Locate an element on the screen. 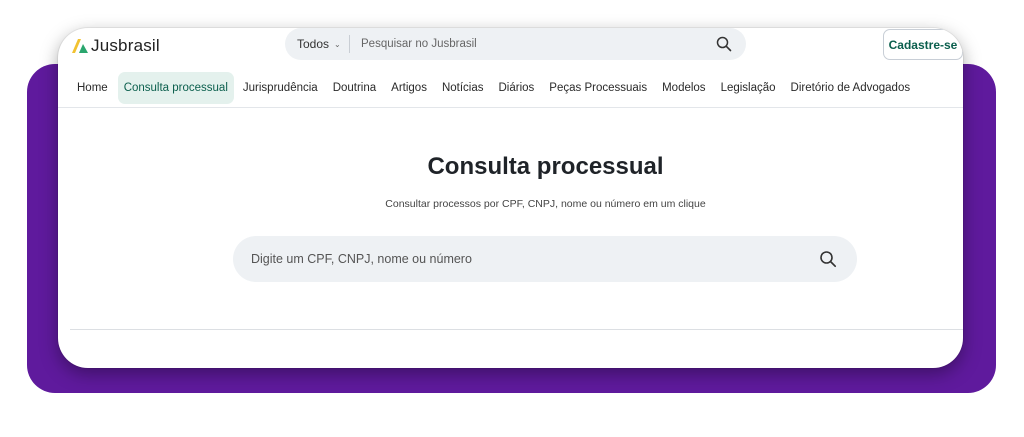 Image resolution: width=1024 pixels, height=437 pixels. process-search-input: Digite um CPF, CNPJ, nome ou número is located at coordinates (526, 259).